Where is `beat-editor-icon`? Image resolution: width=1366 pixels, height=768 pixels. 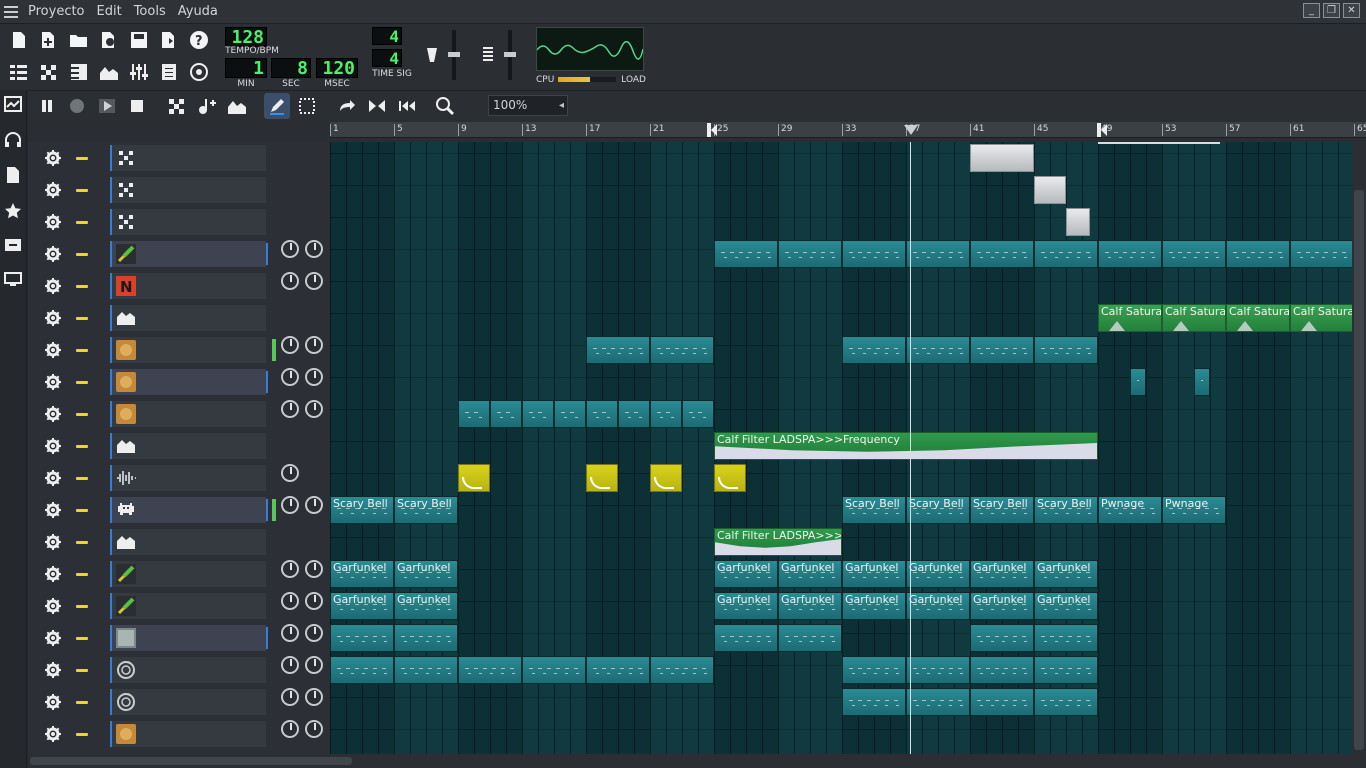 beat-editor-icon is located at coordinates (49, 72).